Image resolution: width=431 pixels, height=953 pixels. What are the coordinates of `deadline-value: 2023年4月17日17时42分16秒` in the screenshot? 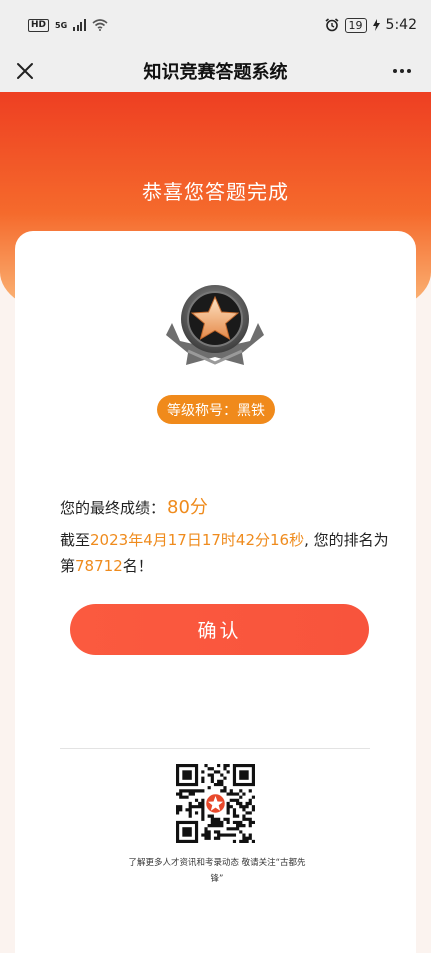 It's located at (197, 540).